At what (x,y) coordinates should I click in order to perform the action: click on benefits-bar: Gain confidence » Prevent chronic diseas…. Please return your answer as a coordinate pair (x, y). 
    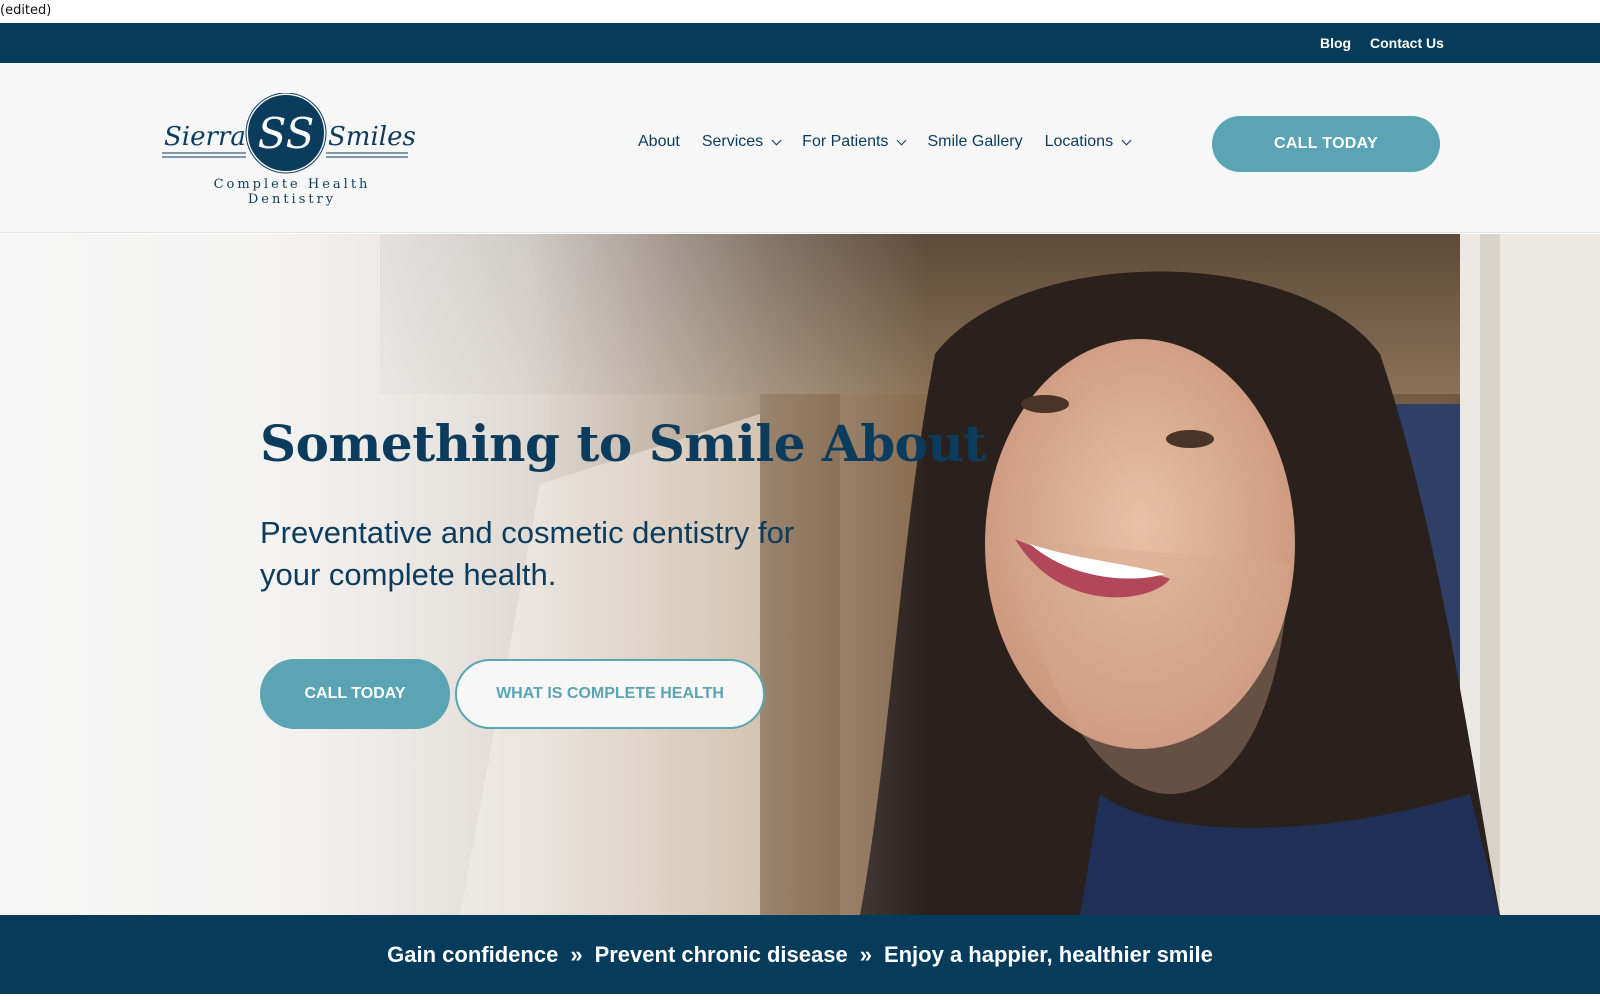
    Looking at the image, I should click on (800, 954).